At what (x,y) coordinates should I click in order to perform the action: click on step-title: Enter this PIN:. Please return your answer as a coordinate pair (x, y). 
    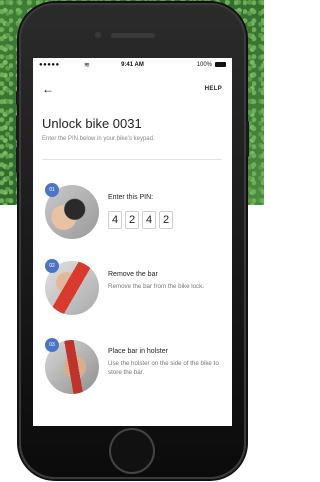
    Looking at the image, I should click on (131, 197).